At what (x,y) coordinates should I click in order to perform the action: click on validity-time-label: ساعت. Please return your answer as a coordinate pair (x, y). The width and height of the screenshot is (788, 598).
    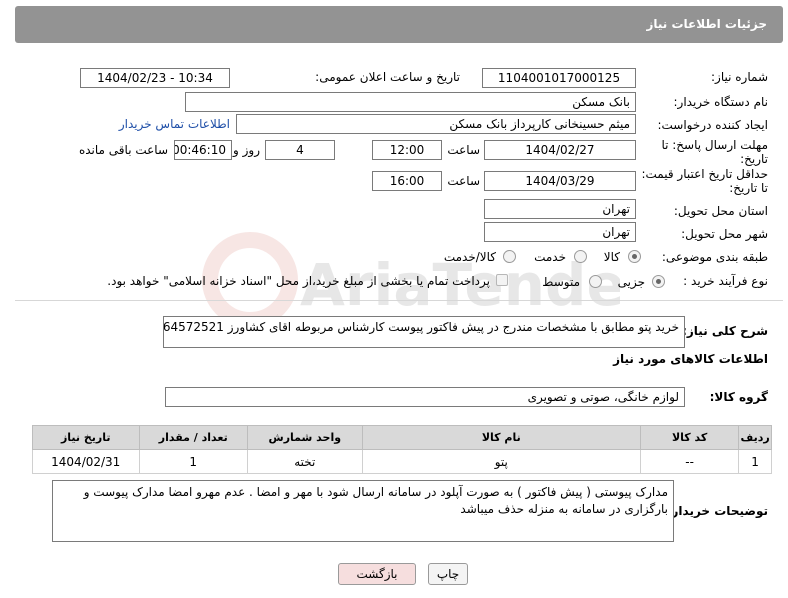
    Looking at the image, I should click on (463, 181).